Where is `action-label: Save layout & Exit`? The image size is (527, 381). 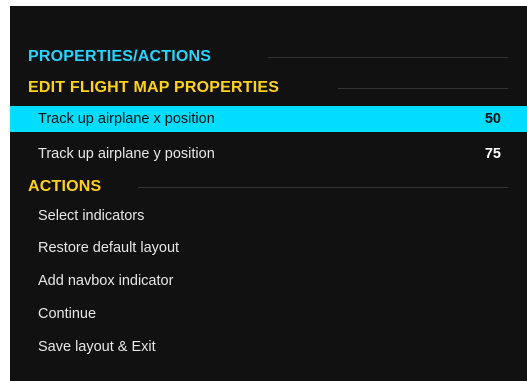
action-label: Save layout & Exit is located at coordinates (97, 347).